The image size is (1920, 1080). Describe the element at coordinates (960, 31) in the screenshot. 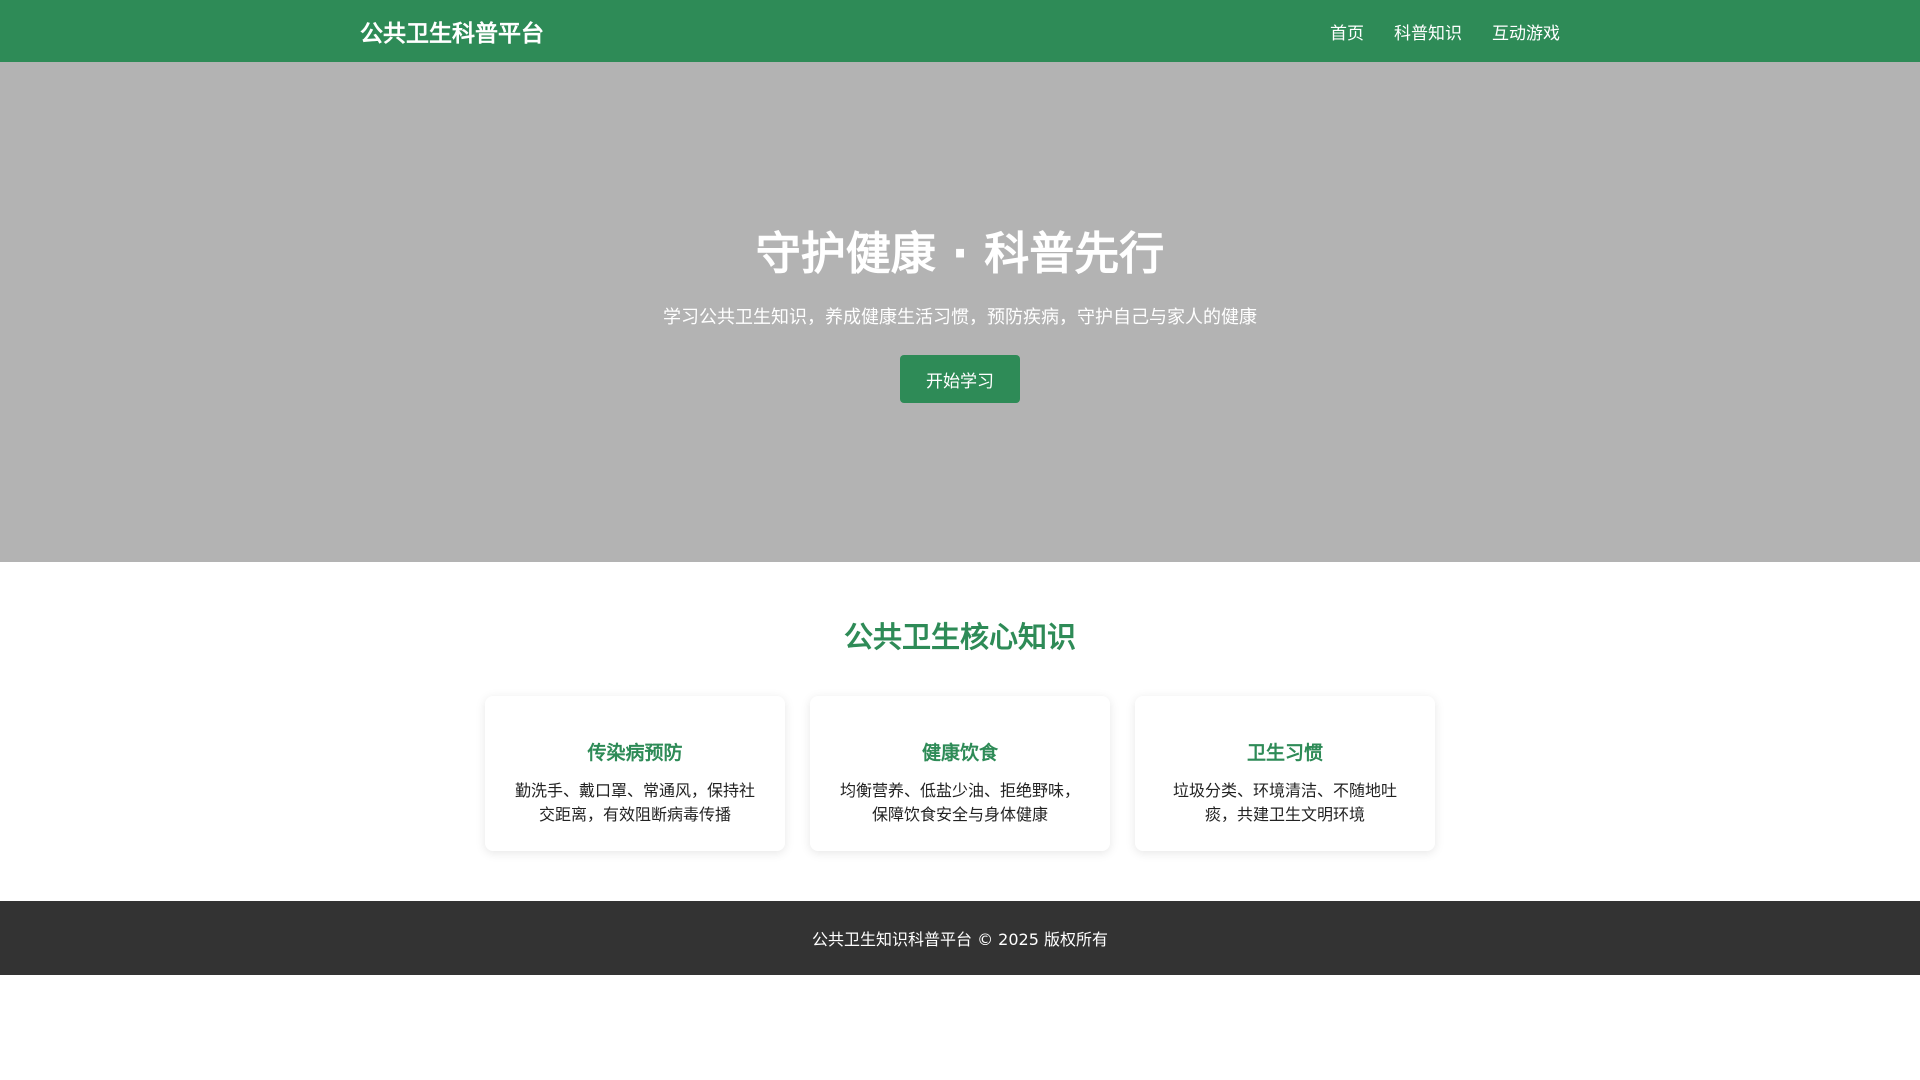

I see `top-nav: 公共卫生科普平台 首页 科普知识 互动游戏` at that location.